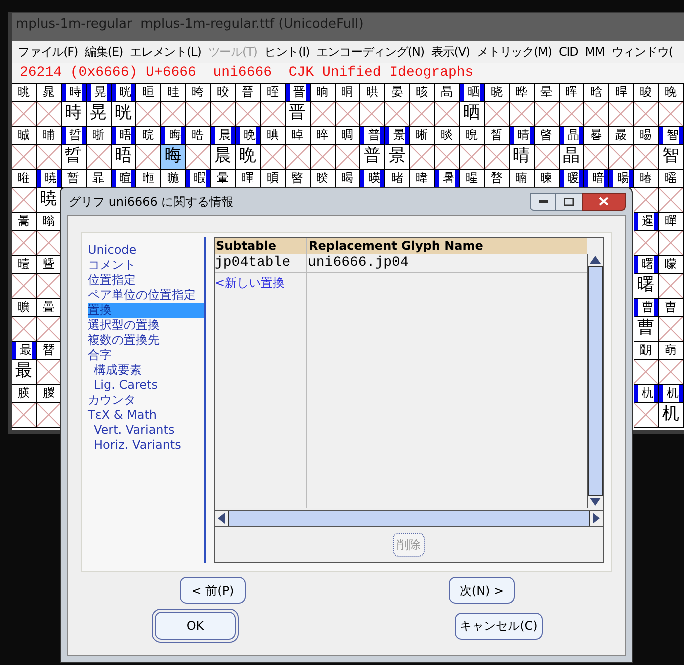 The height and width of the screenshot is (665, 684). What do you see at coordinates (671, 415) in the screenshot?
I see `glyph-cell: 机` at bounding box center [671, 415].